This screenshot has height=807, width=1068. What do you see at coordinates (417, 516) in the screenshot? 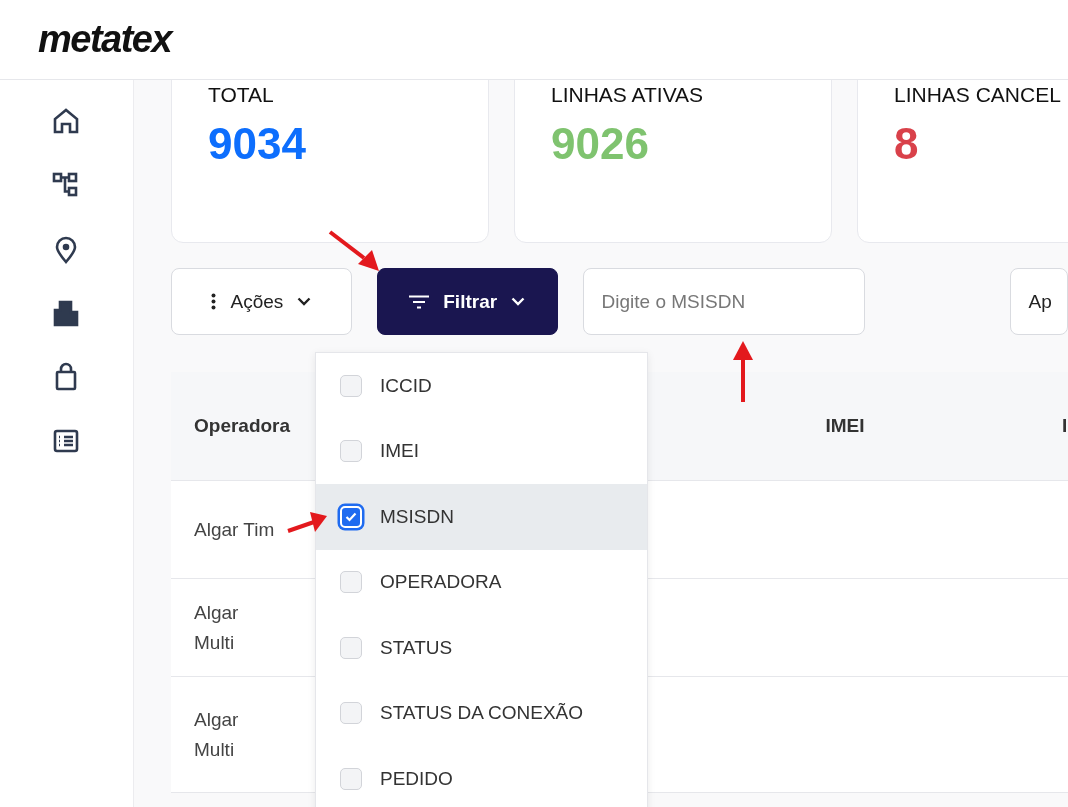
I see `option-label: MSISDN` at bounding box center [417, 516].